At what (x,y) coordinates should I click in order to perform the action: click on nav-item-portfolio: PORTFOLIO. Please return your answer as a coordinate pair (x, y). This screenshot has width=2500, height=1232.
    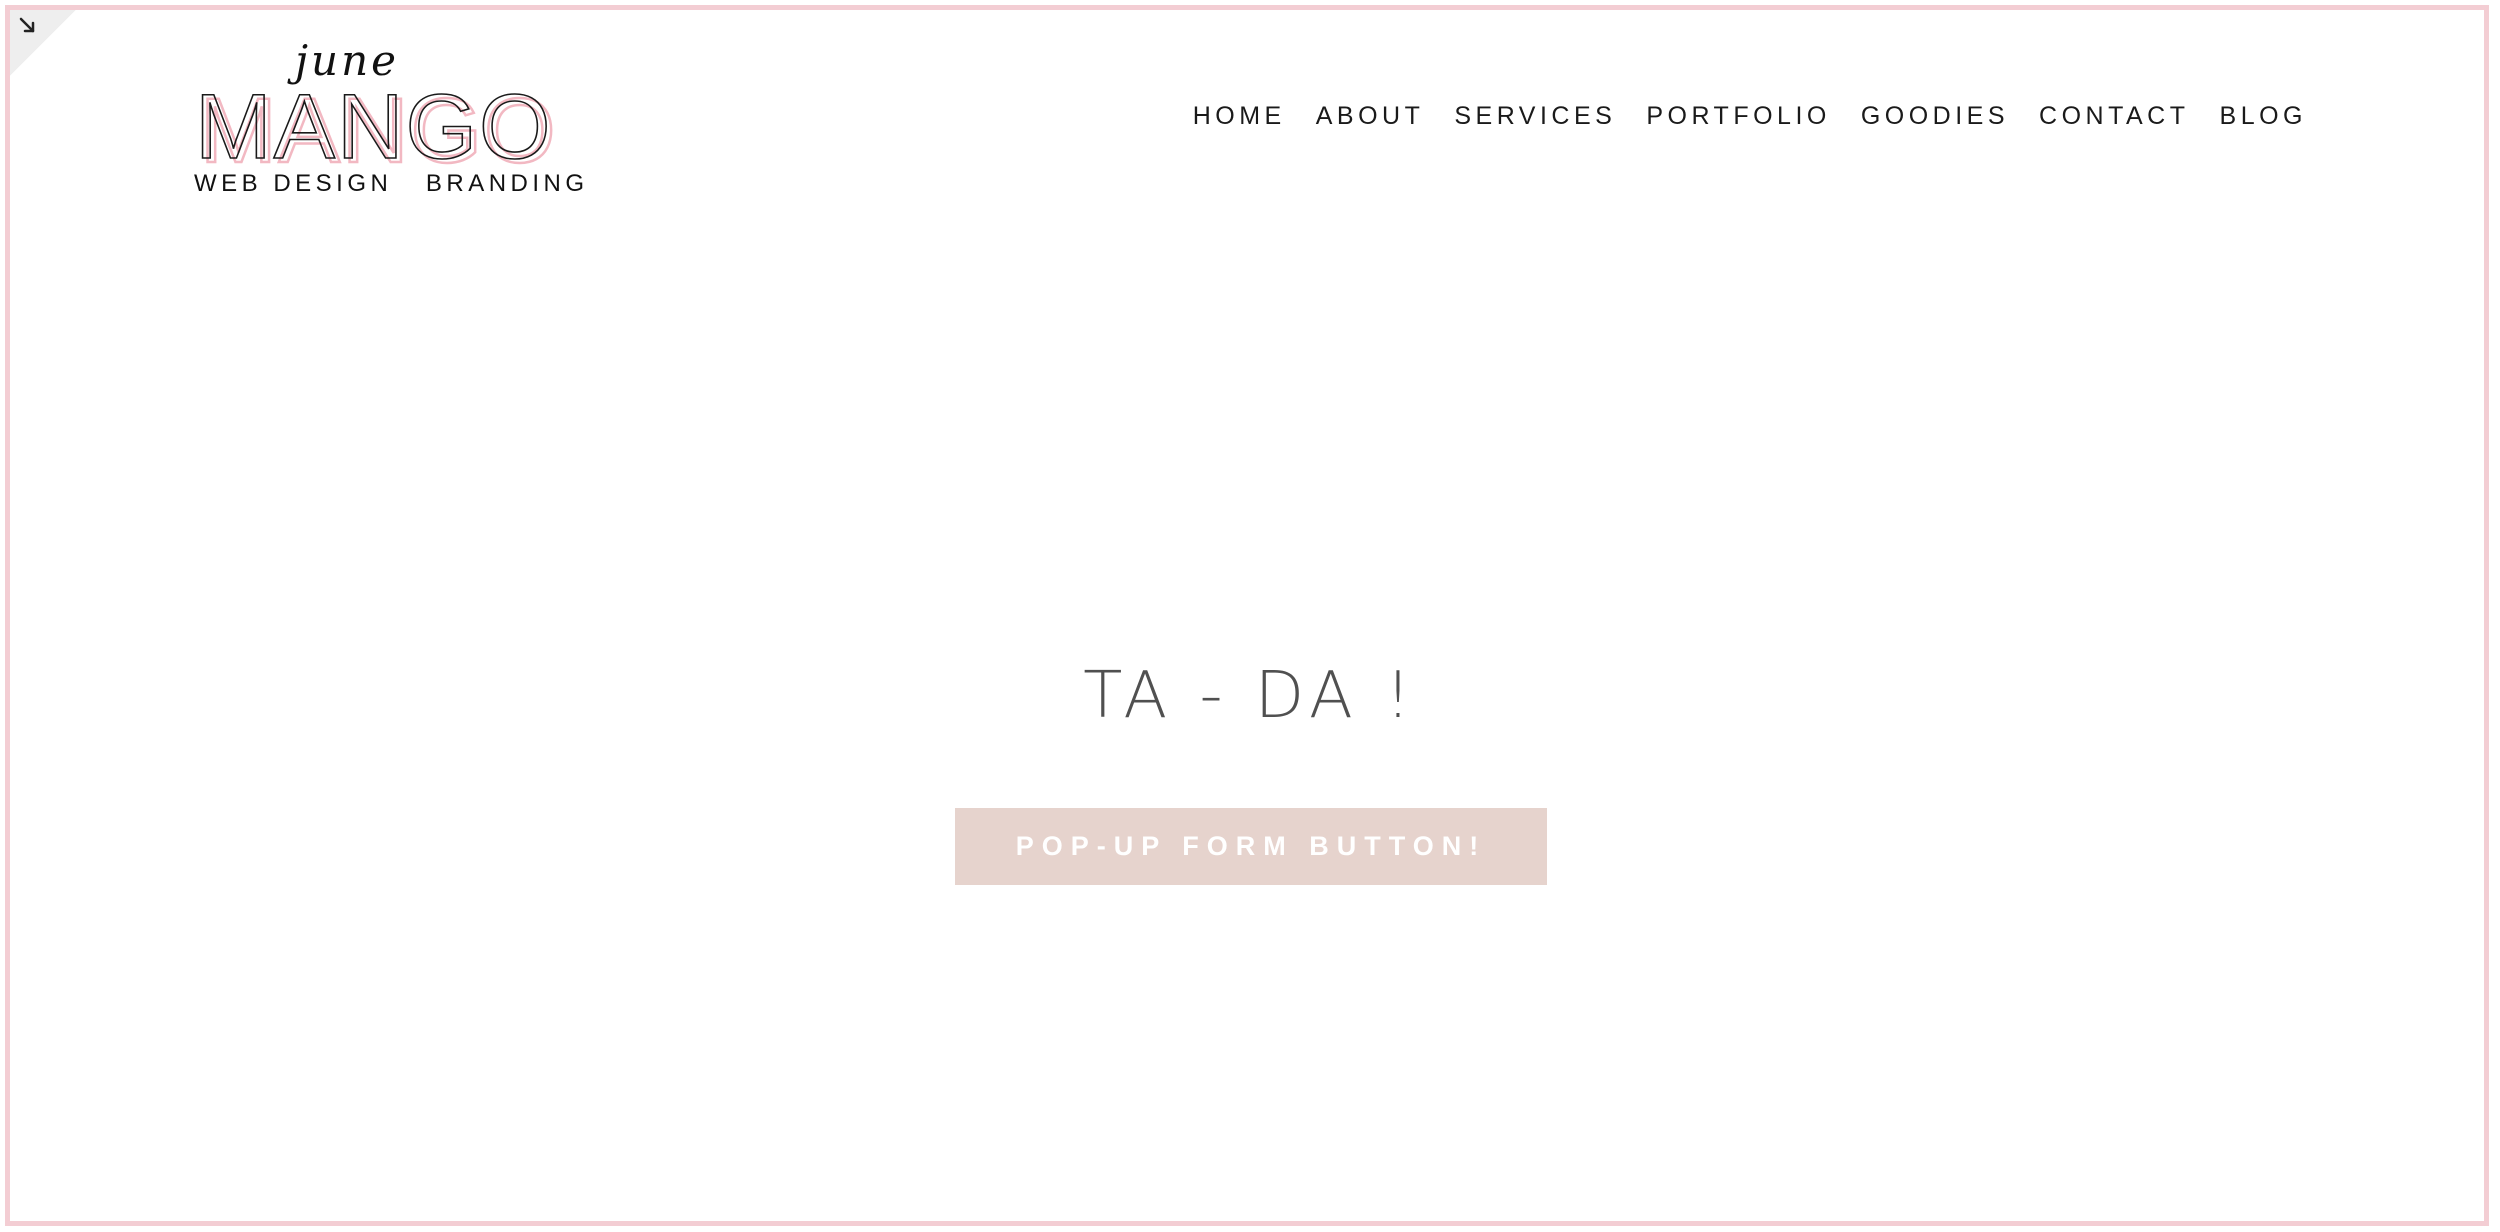
    Looking at the image, I should click on (1738, 116).